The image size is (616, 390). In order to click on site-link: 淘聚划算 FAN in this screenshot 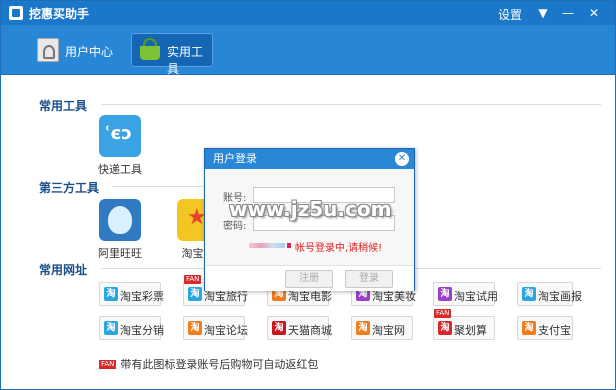, I will do `click(464, 324)`.